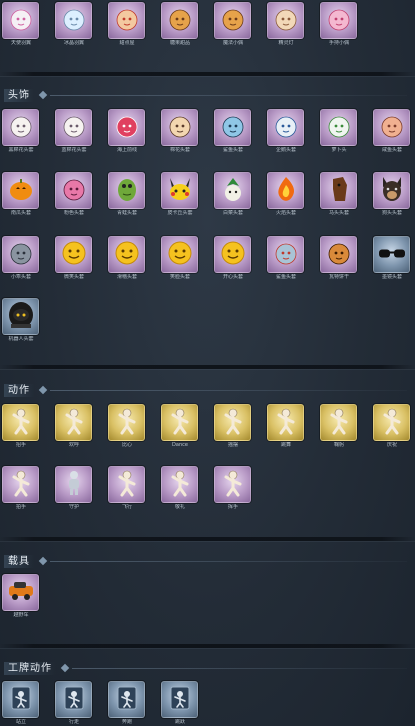 The image size is (415, 726). Describe the element at coordinates (232, 43) in the screenshot. I see `item-label: 魔法小偶` at that location.